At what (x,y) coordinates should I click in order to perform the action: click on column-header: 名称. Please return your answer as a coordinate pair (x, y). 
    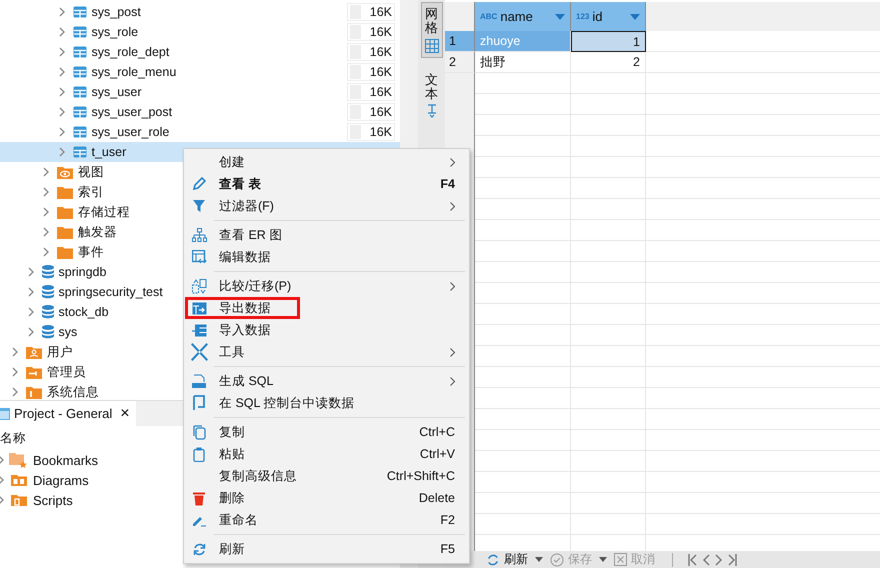
    Looking at the image, I should click on (13, 438).